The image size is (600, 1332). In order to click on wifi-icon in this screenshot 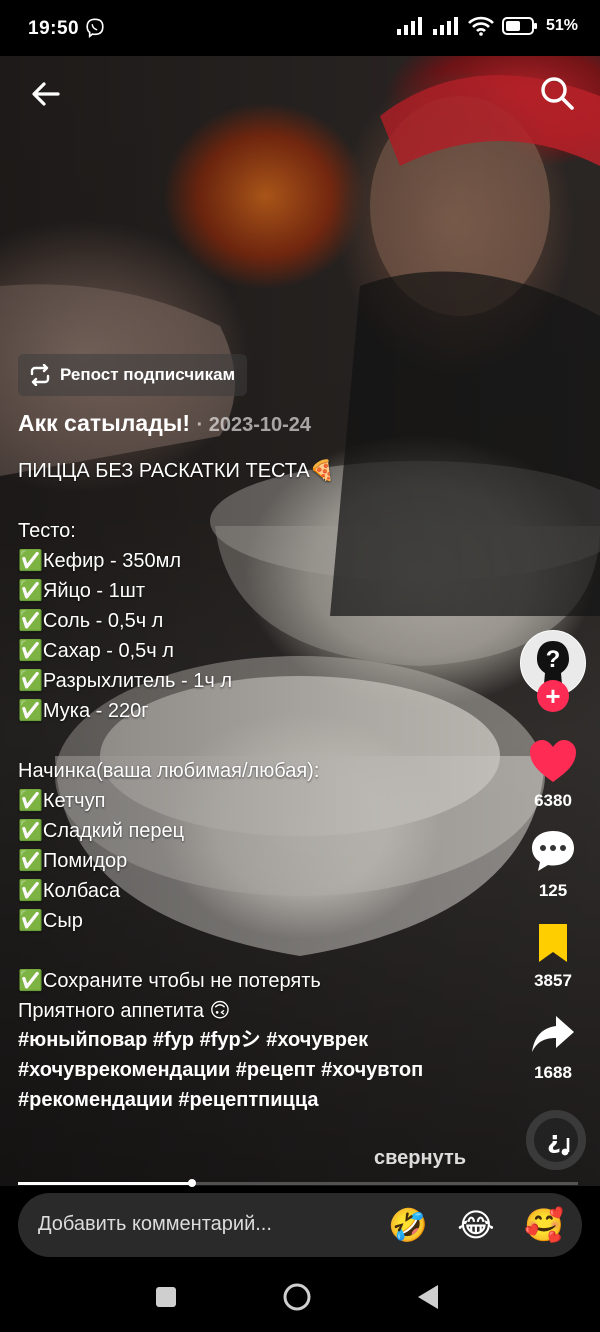, I will do `click(481, 26)`.